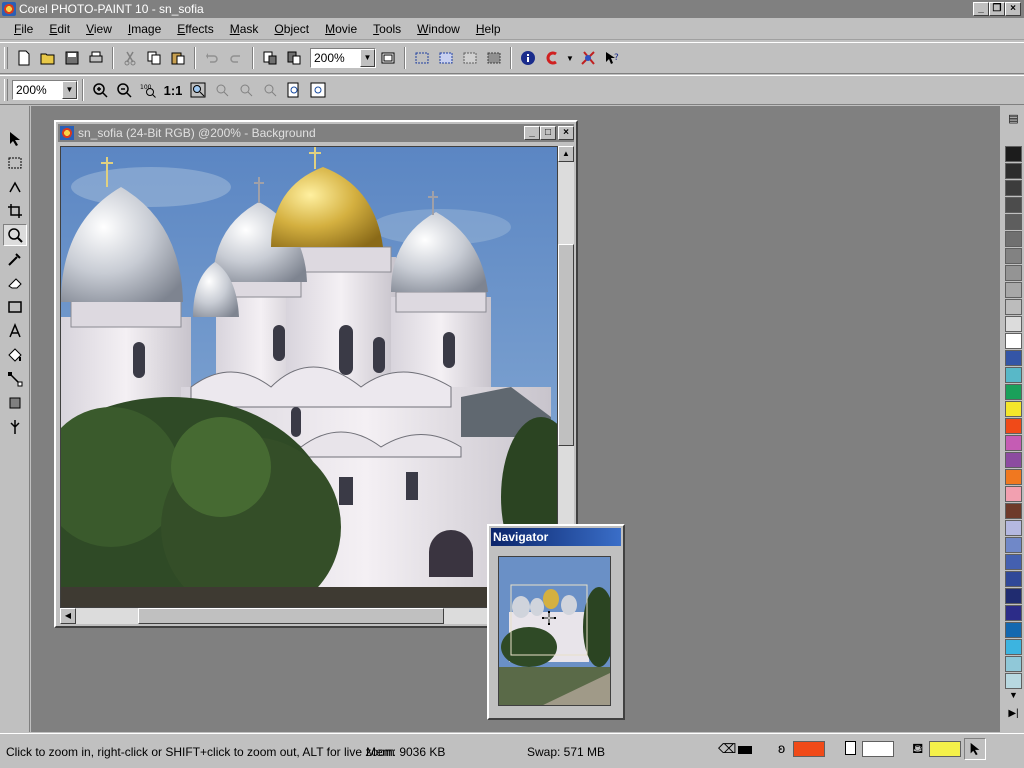 The image size is (1024, 768). I want to click on scroll-left-arrow: ◀, so click(68, 616).